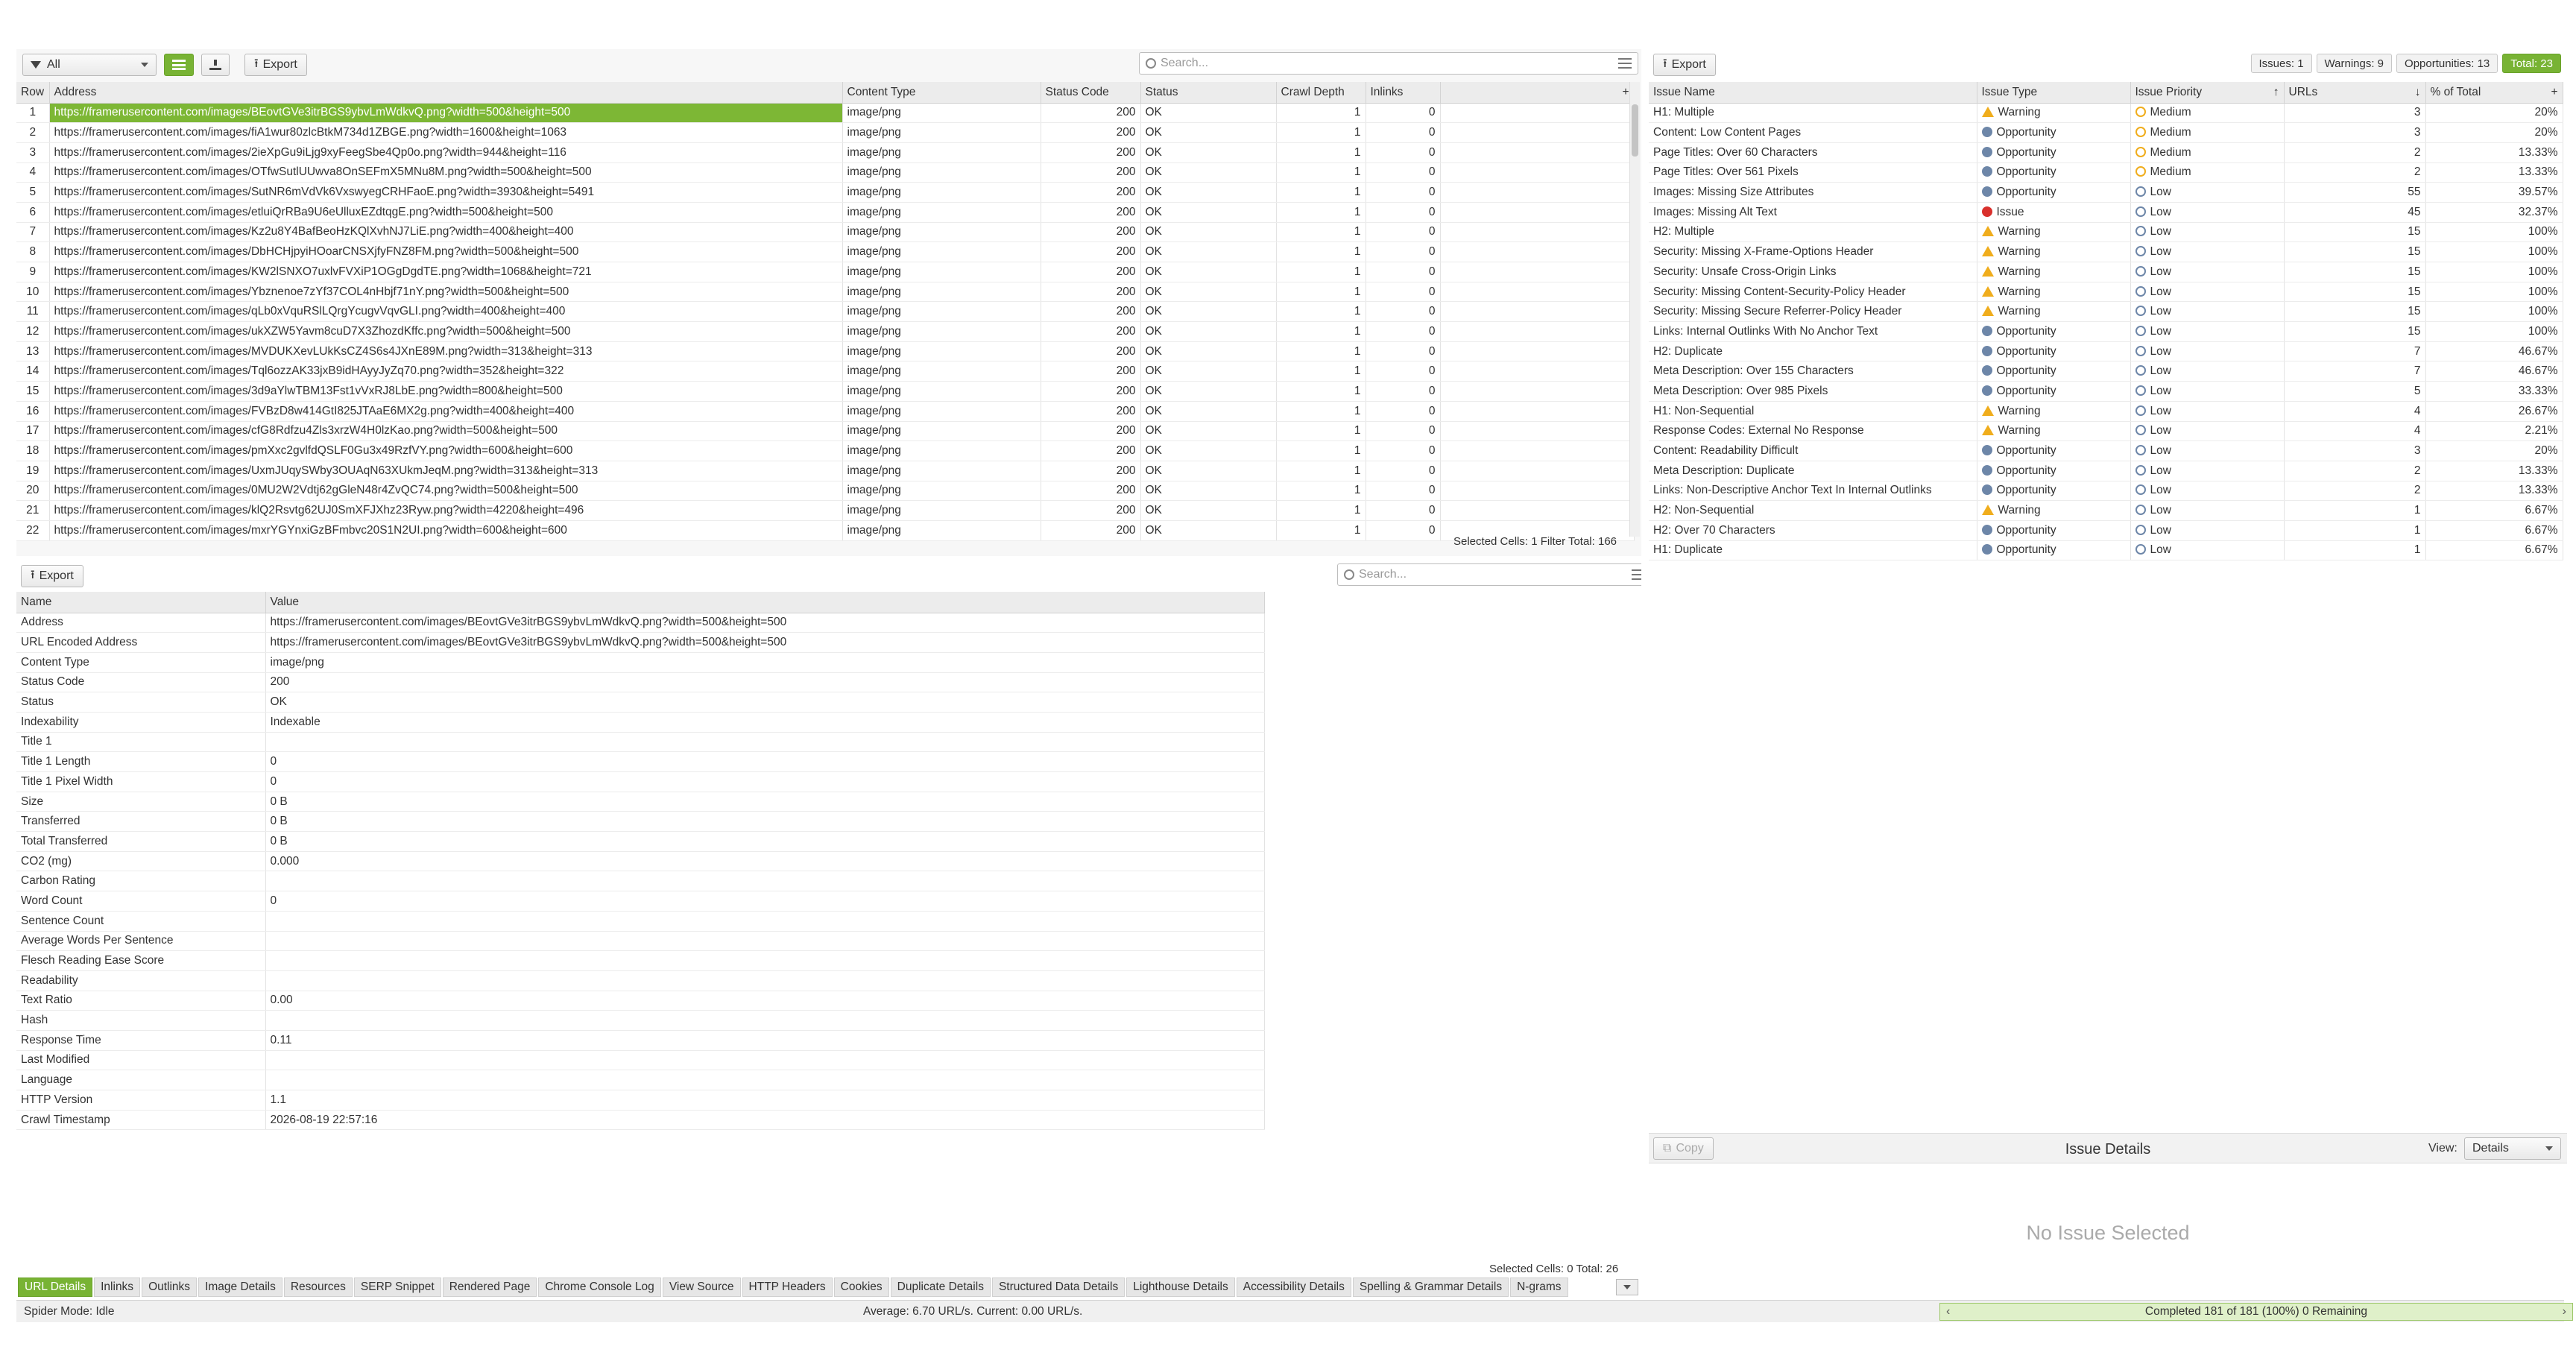 The width and height of the screenshot is (2576, 1358). I want to click on tab-rendered-page: Rendered Page, so click(489, 1287).